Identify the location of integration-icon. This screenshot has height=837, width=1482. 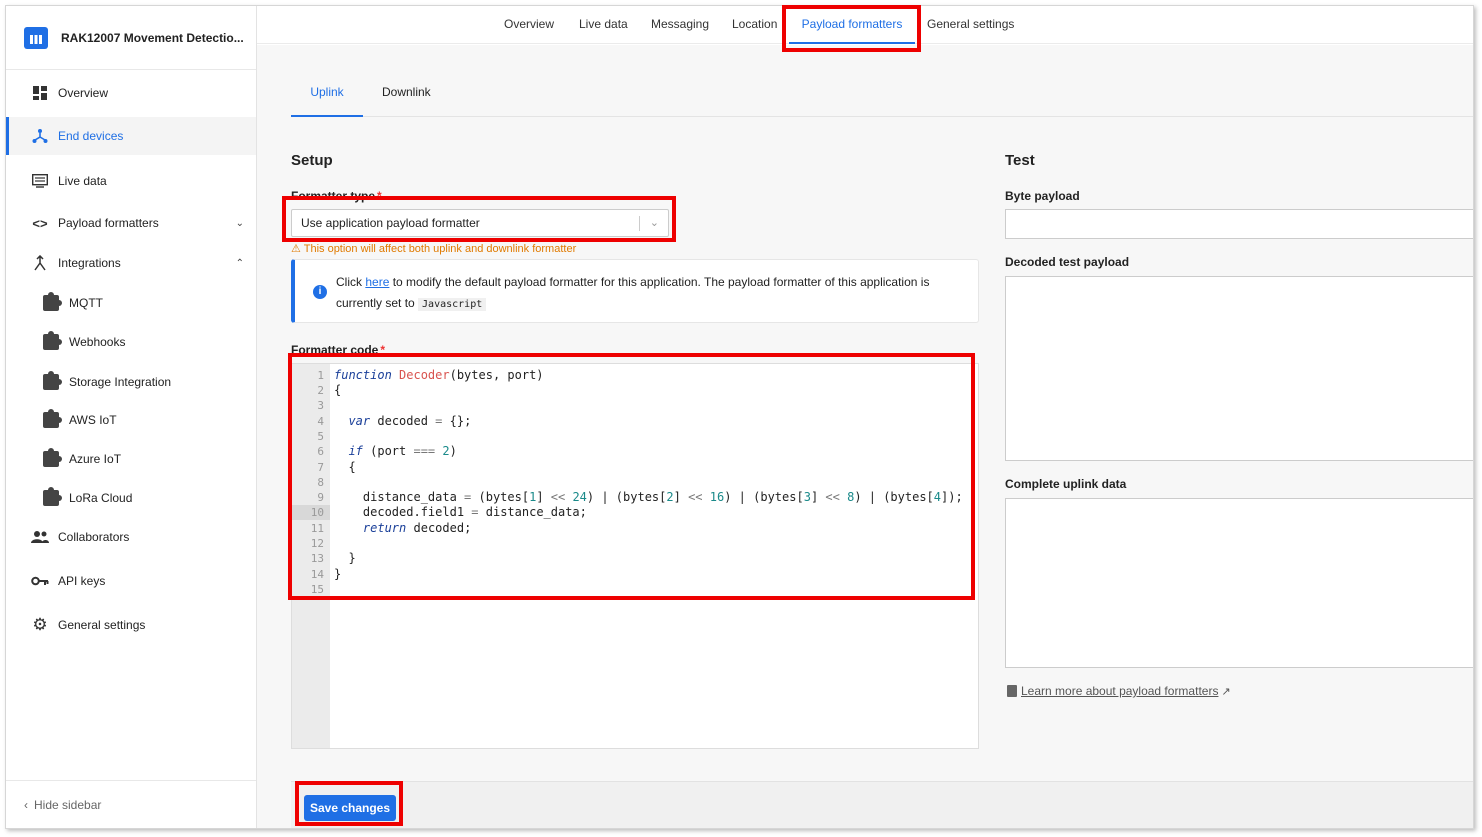
(40, 263).